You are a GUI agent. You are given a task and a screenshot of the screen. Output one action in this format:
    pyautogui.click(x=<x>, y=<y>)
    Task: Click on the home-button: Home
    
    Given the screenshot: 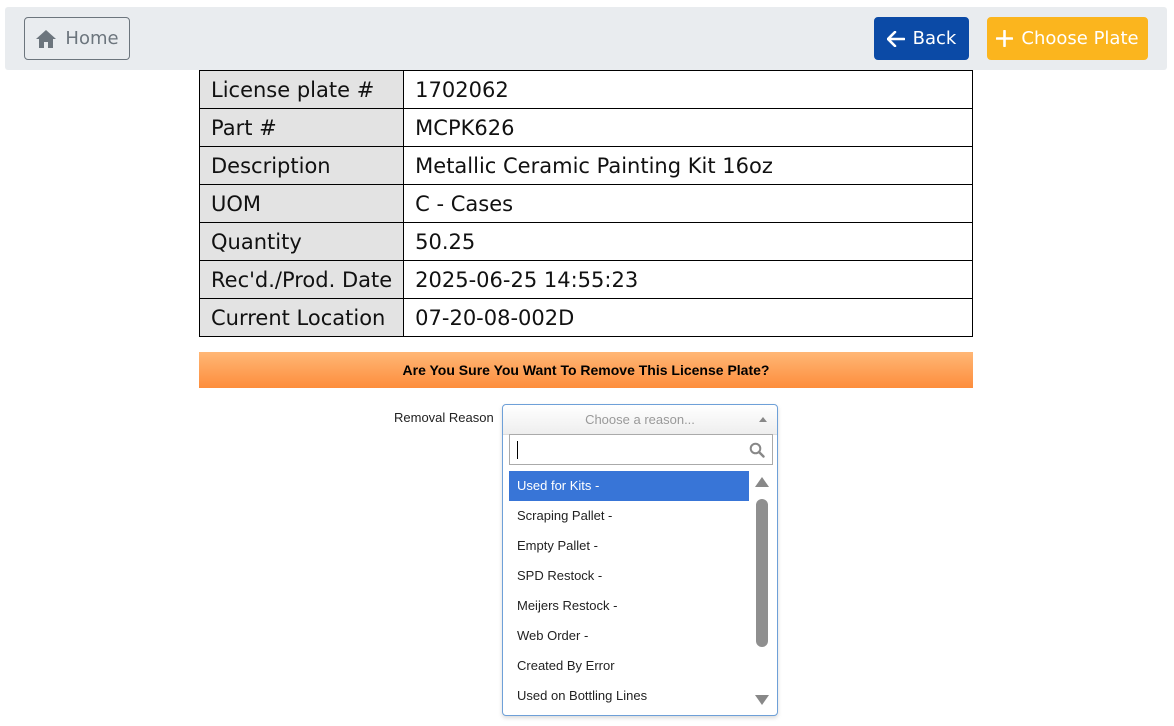 What is the action you would take?
    pyautogui.click(x=77, y=38)
    